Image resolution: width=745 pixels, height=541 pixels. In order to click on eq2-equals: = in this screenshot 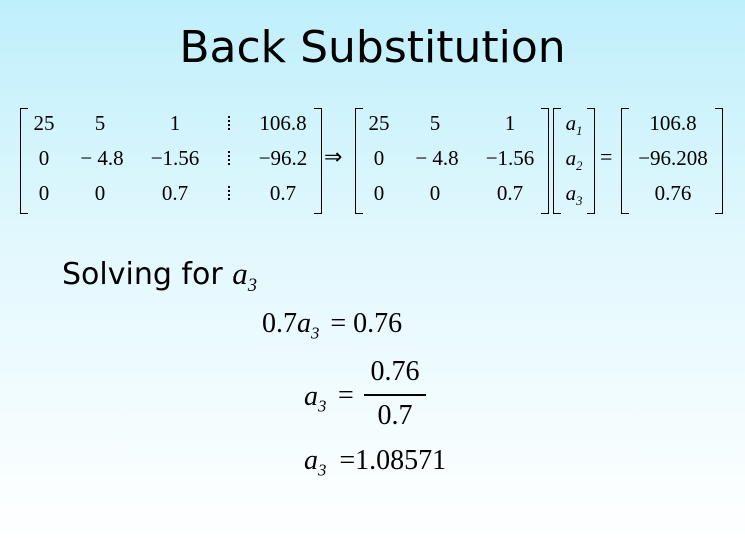, I will do `click(346, 395)`.